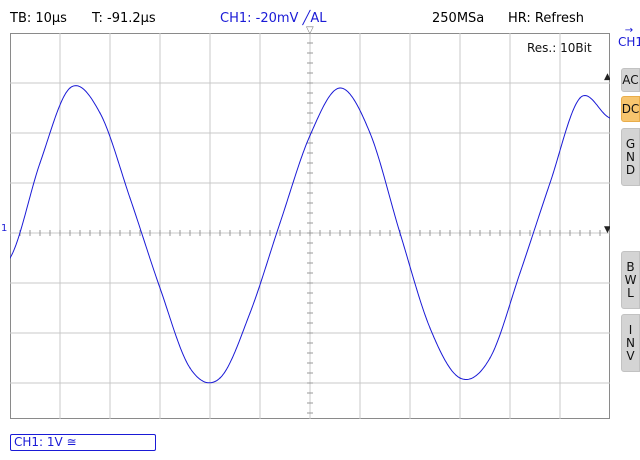  I want to click on scroll-up-arrow-icon: ▲, so click(607, 77).